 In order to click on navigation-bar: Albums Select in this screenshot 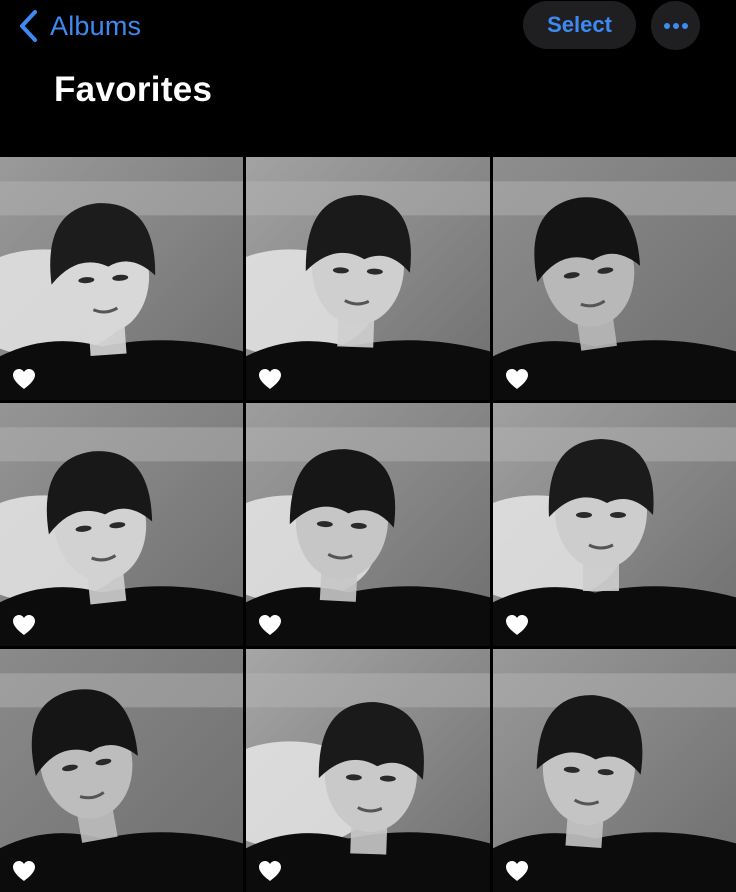, I will do `click(368, 30)`.